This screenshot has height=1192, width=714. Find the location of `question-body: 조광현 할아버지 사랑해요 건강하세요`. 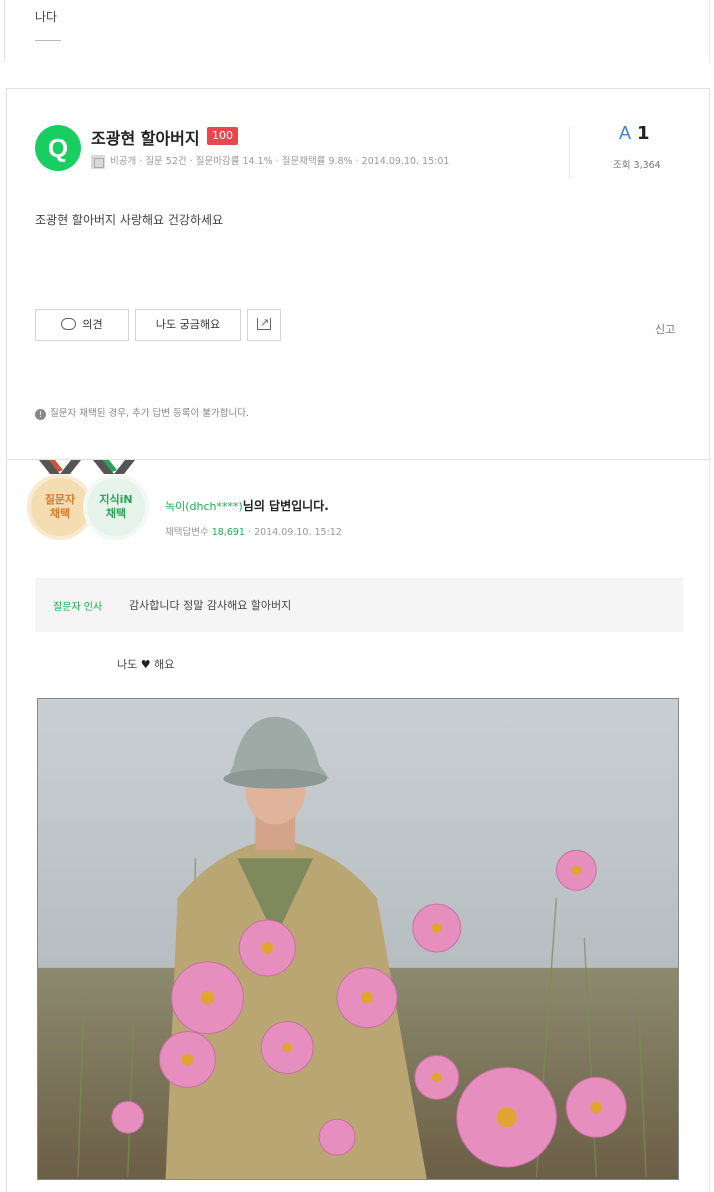

question-body: 조광현 할아버지 사랑해요 건강하세요 is located at coordinates (129, 220).